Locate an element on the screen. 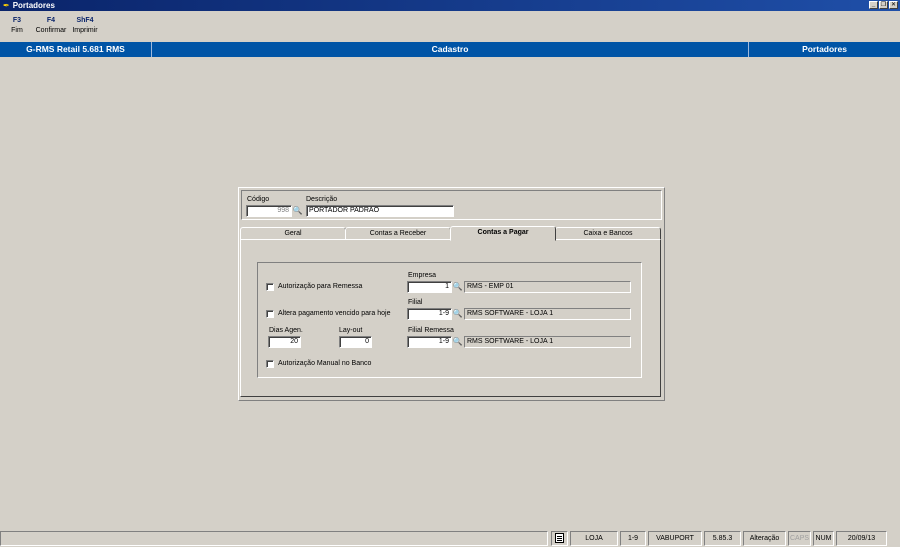 The width and height of the screenshot is (900, 547). fkey-label: Fim is located at coordinates (17, 30).